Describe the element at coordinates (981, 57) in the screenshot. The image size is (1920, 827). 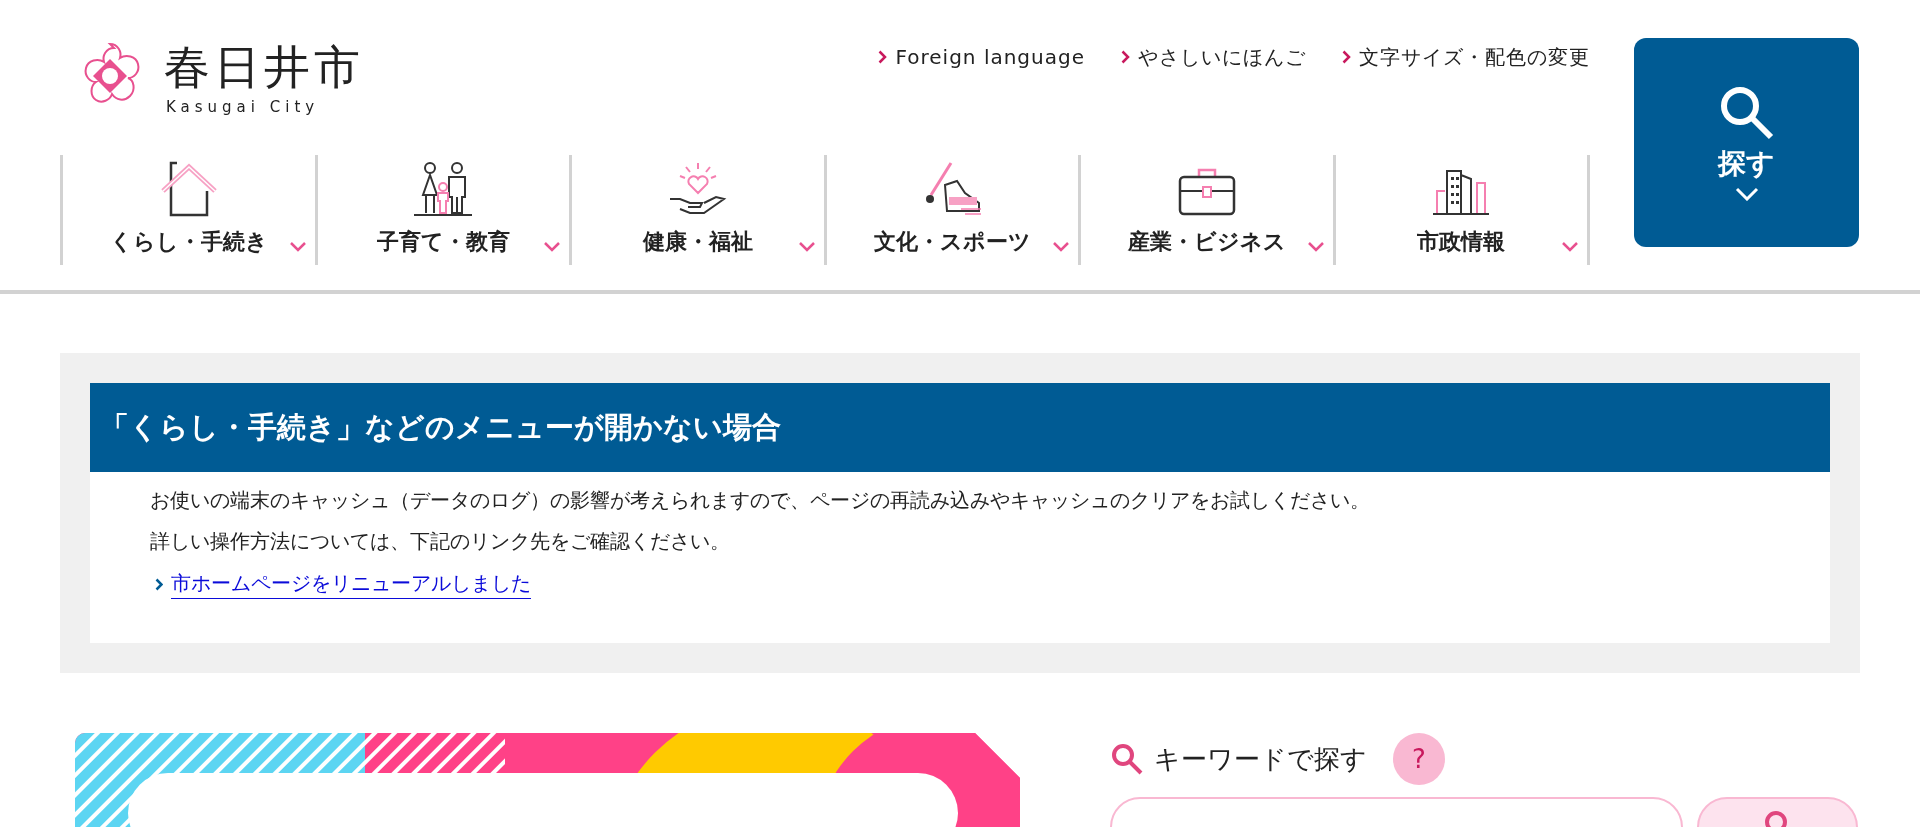
I see `header-link: Foreign language` at that location.